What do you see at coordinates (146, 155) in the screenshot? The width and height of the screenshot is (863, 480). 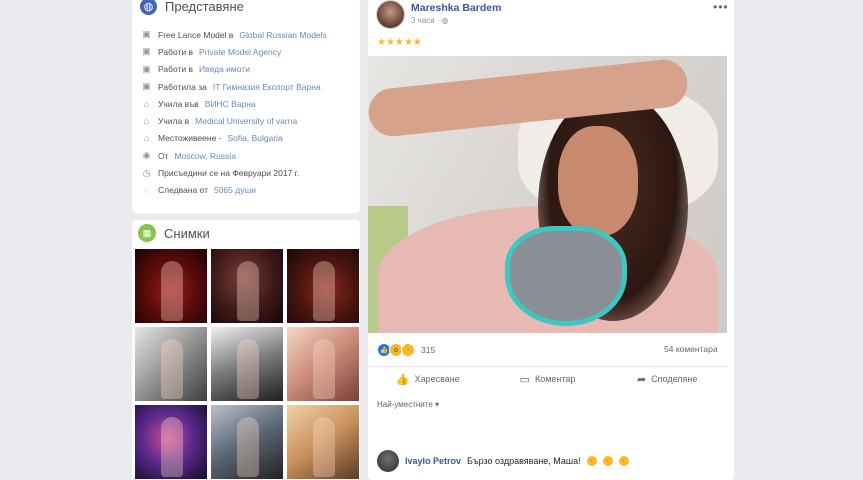 I see `location-pin-icon: ◉` at bounding box center [146, 155].